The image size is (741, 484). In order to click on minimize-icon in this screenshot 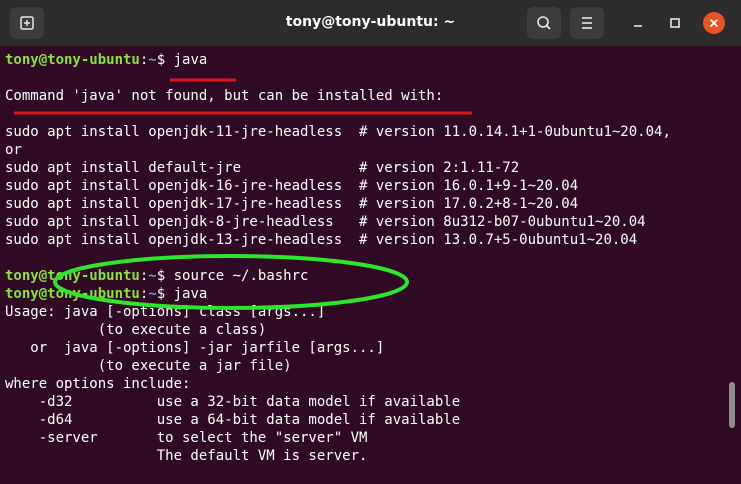, I will do `click(638, 26)`.